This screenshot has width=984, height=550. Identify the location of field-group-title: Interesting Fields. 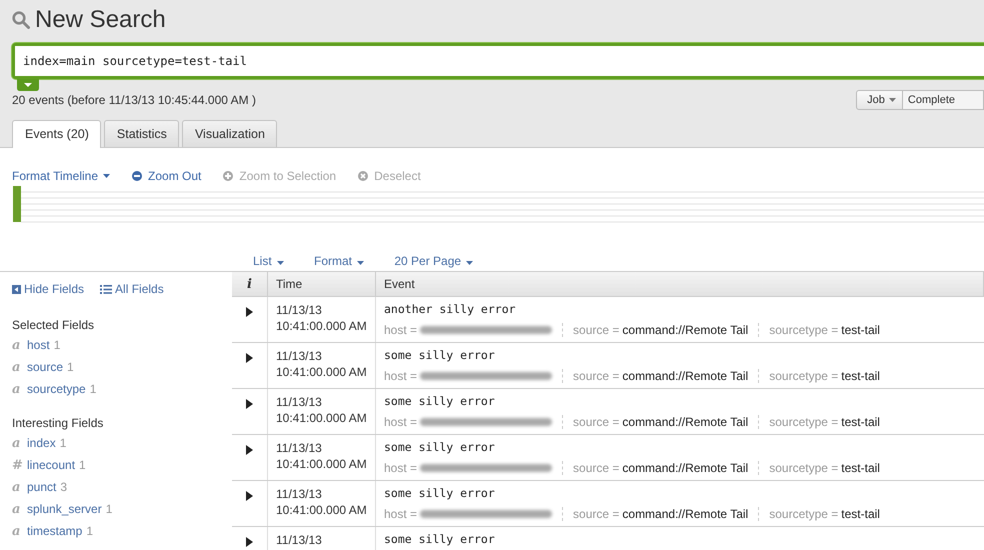
(58, 423).